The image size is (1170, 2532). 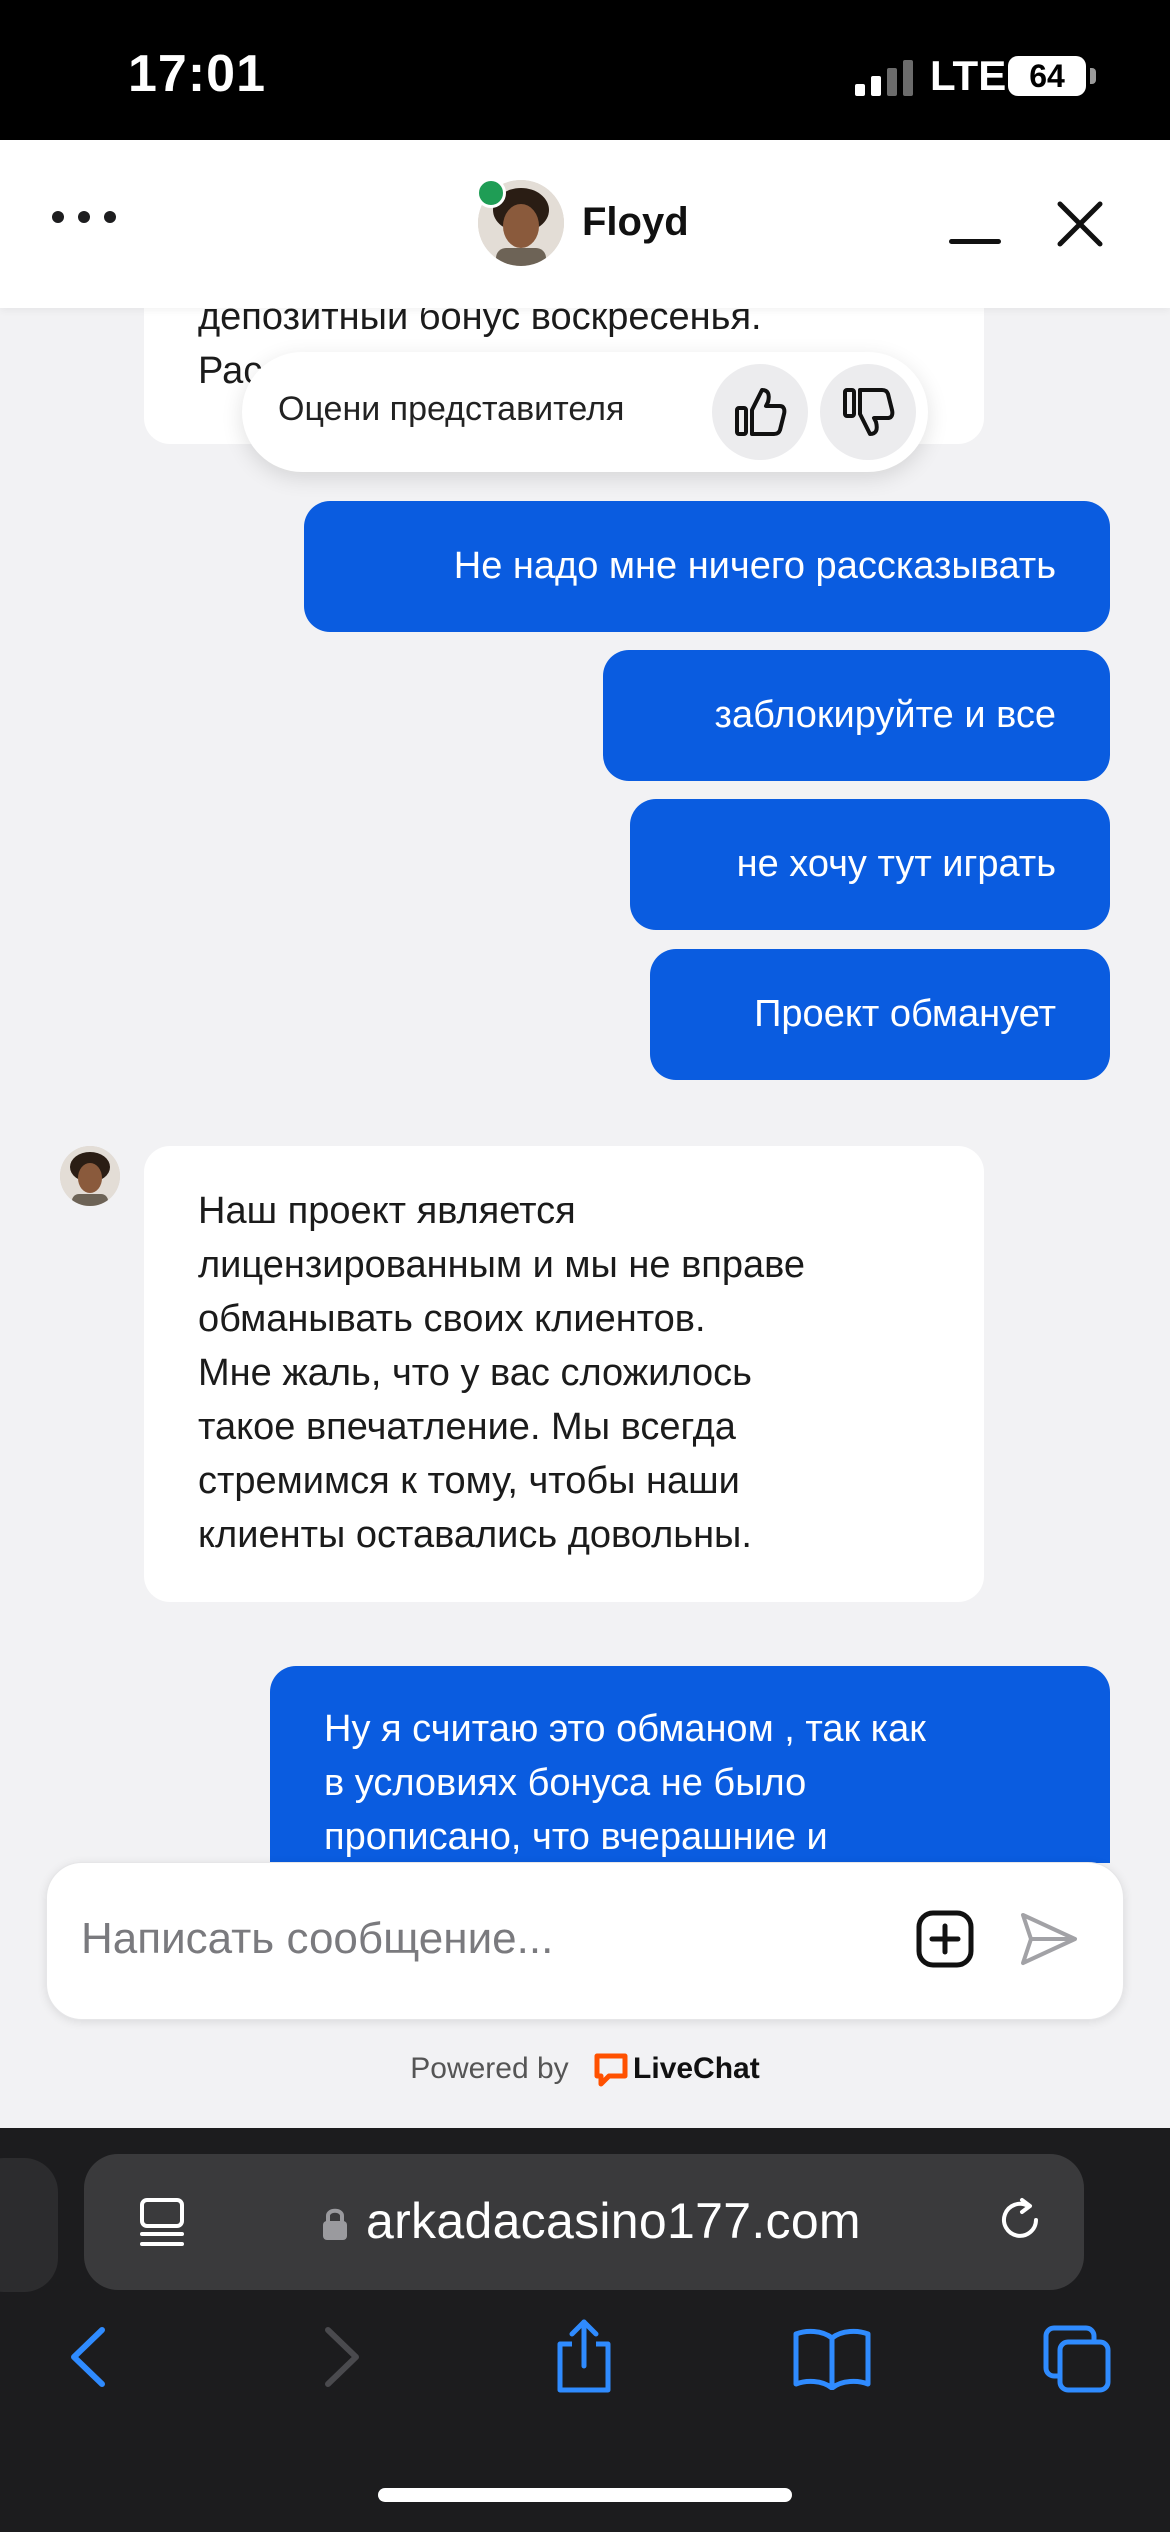 I want to click on message-composer, so click(x=585, y=1941).